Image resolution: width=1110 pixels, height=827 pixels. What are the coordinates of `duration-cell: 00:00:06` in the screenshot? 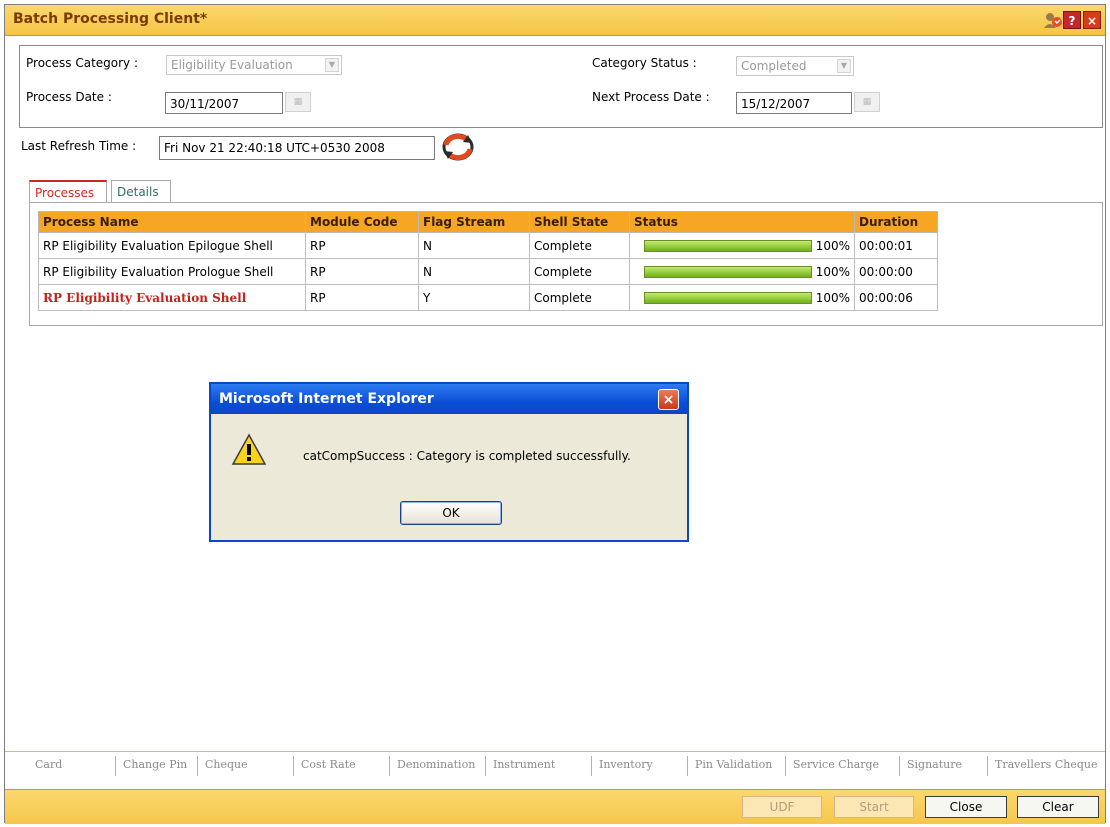 It's located at (896, 297).